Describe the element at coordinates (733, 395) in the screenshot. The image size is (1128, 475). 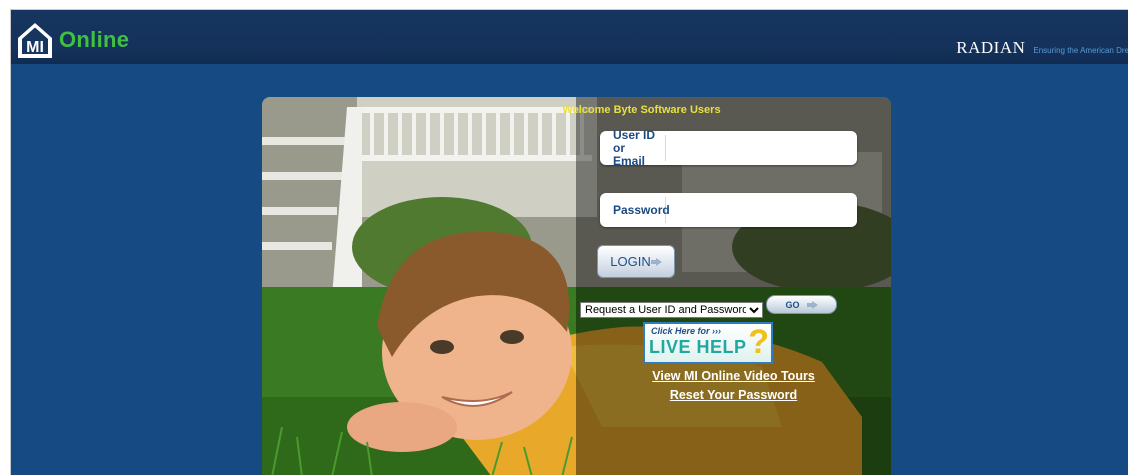
I see `reset-password-link: Reset Your Password` at that location.